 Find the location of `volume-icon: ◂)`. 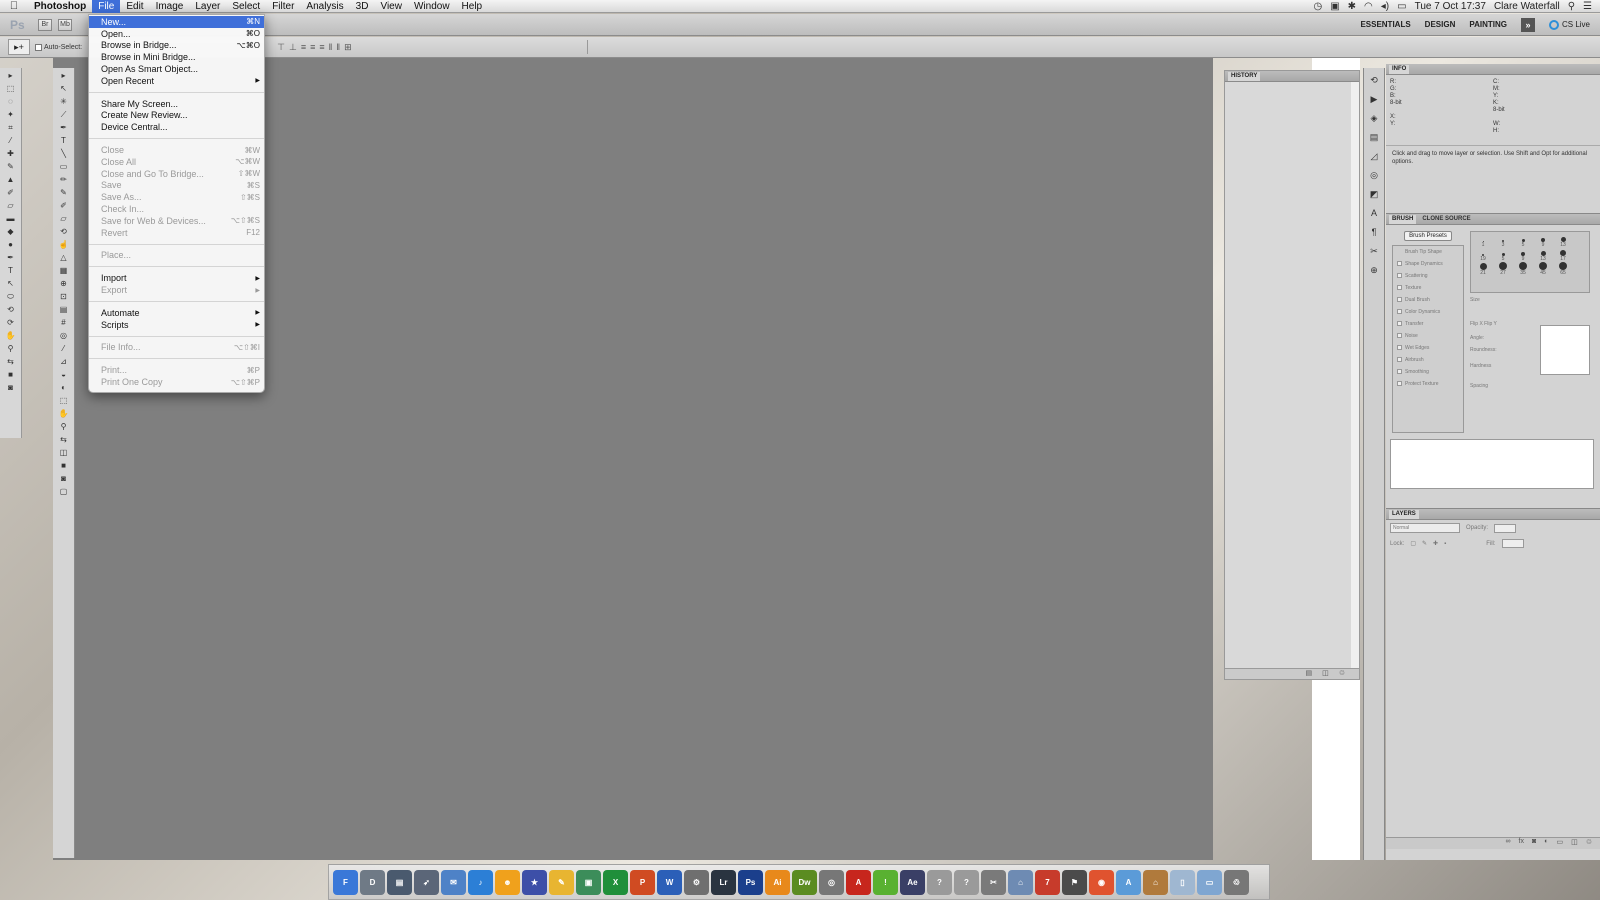

volume-icon: ◂) is located at coordinates (1385, 6).